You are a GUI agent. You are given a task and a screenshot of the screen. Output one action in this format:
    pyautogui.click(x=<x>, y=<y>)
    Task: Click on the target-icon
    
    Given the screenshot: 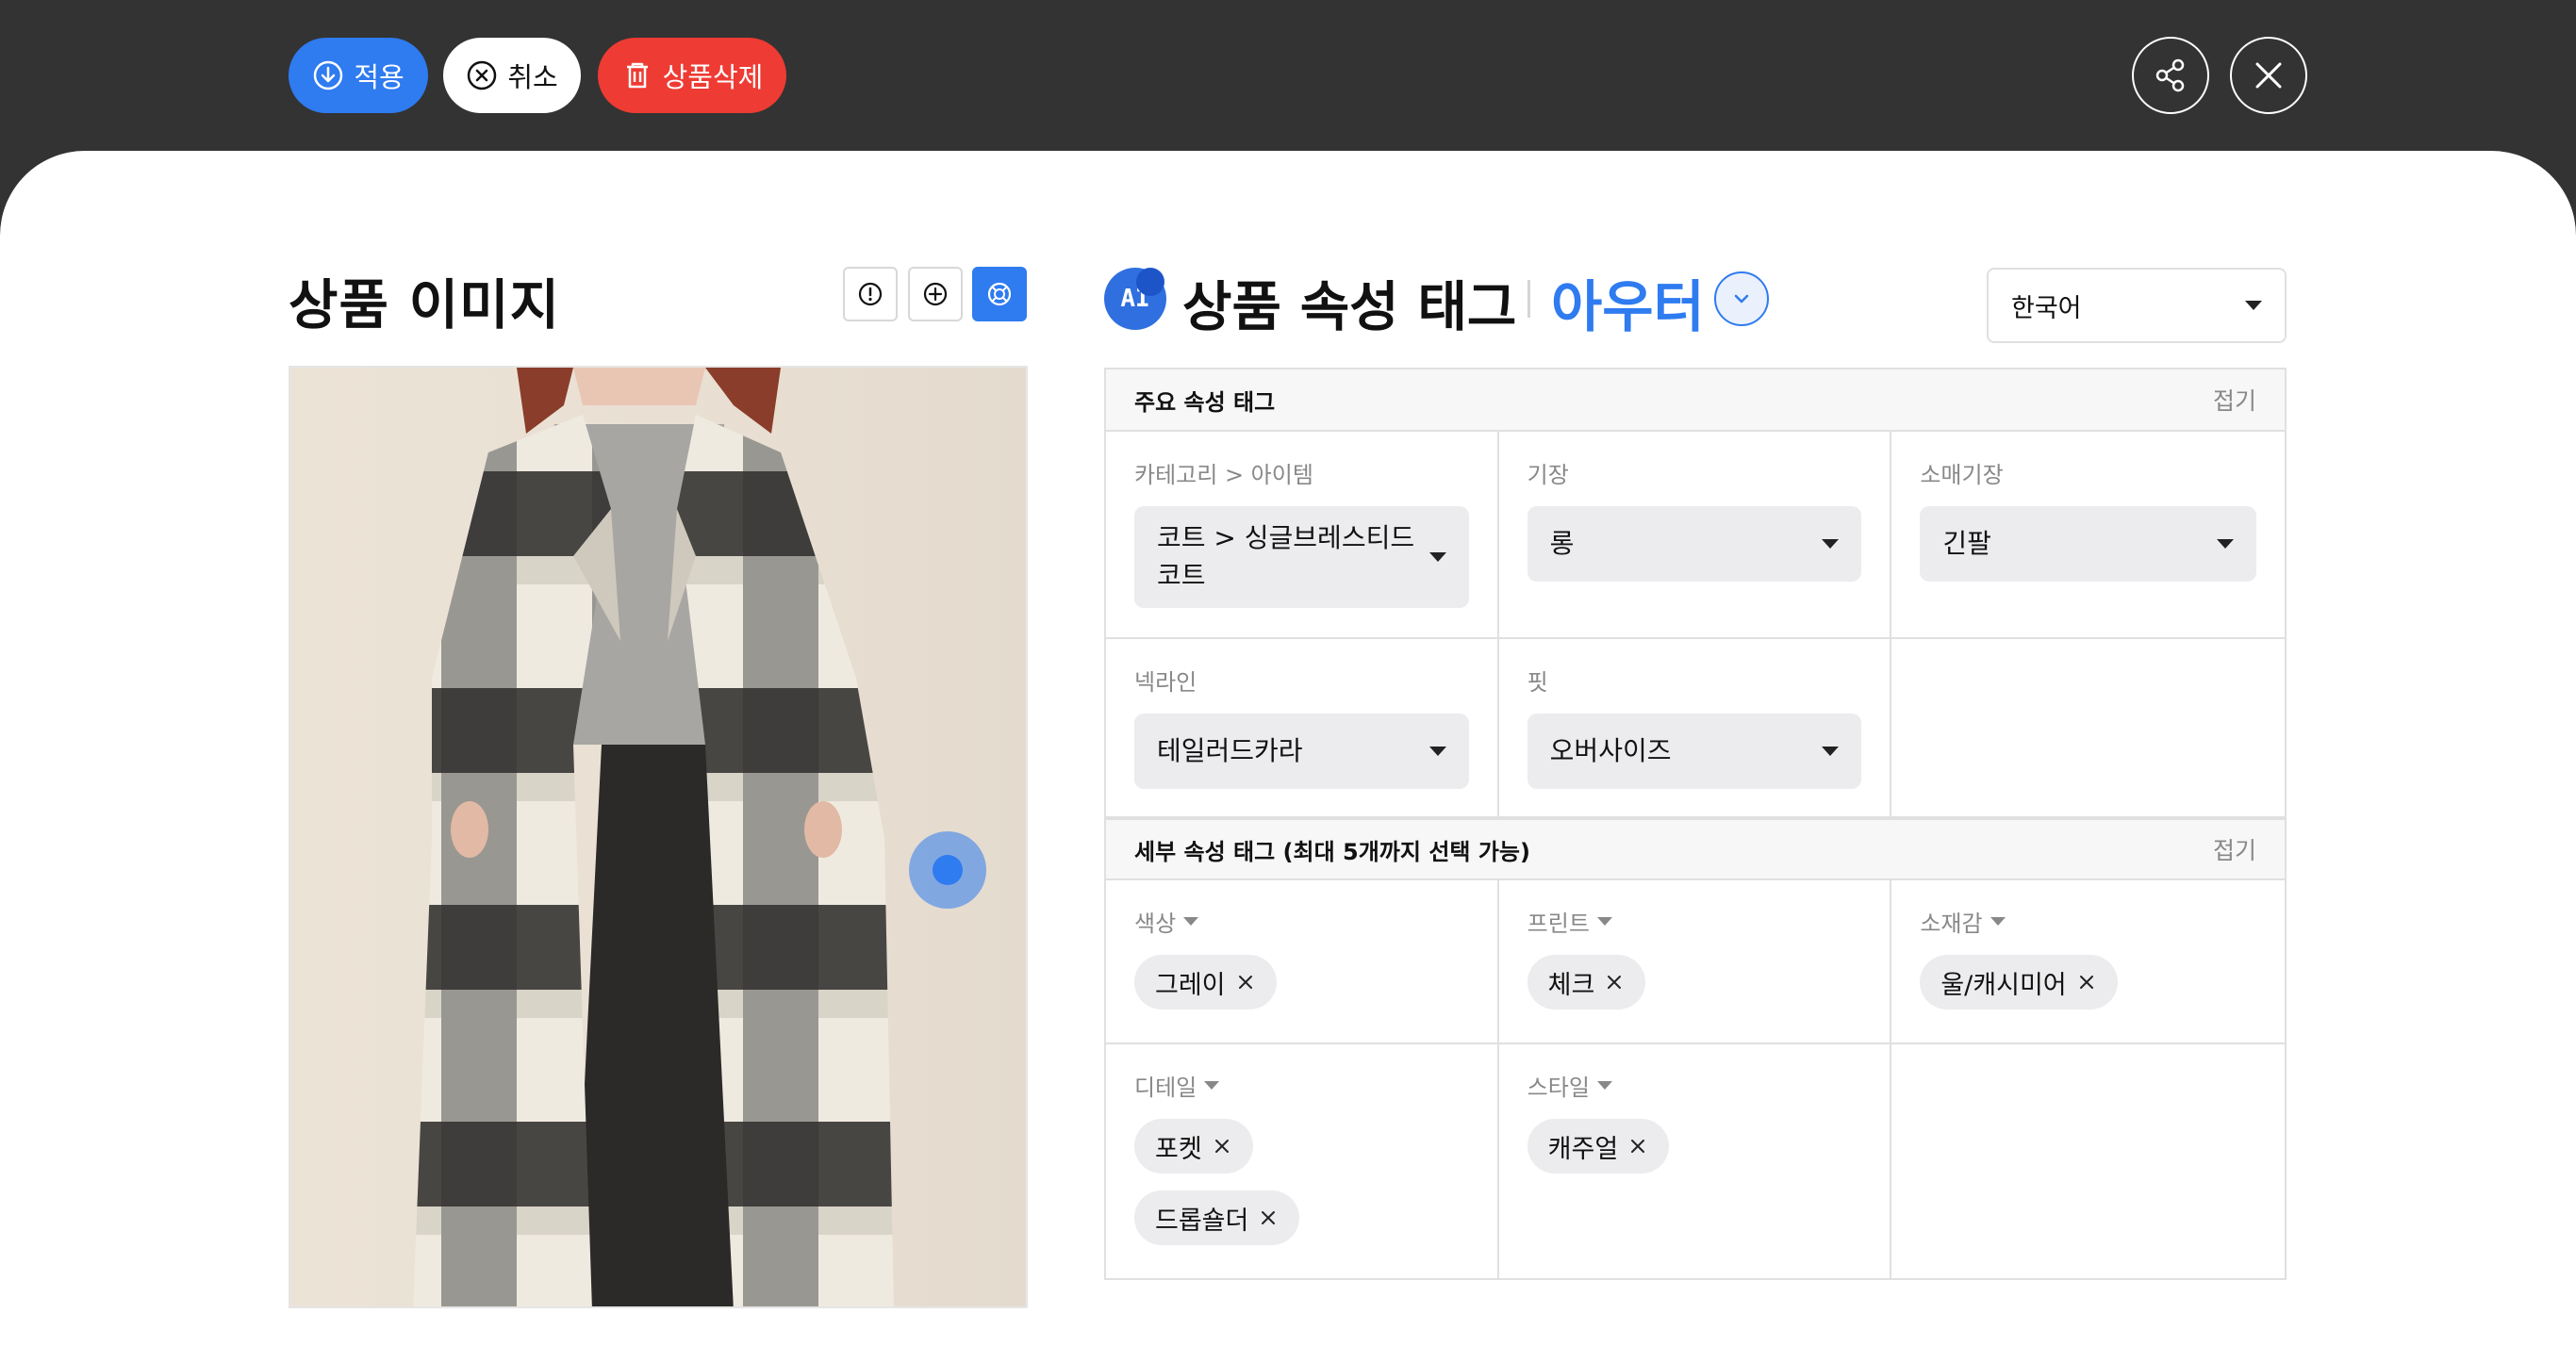 What is the action you would take?
    pyautogui.click(x=999, y=294)
    